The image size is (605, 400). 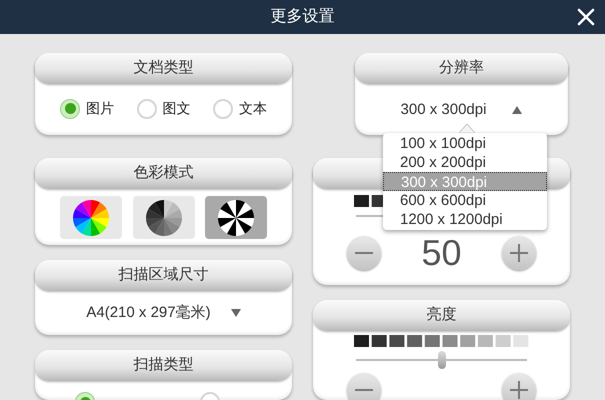 What do you see at coordinates (176, 108) in the screenshot?
I see `radio-label: 图文` at bounding box center [176, 108].